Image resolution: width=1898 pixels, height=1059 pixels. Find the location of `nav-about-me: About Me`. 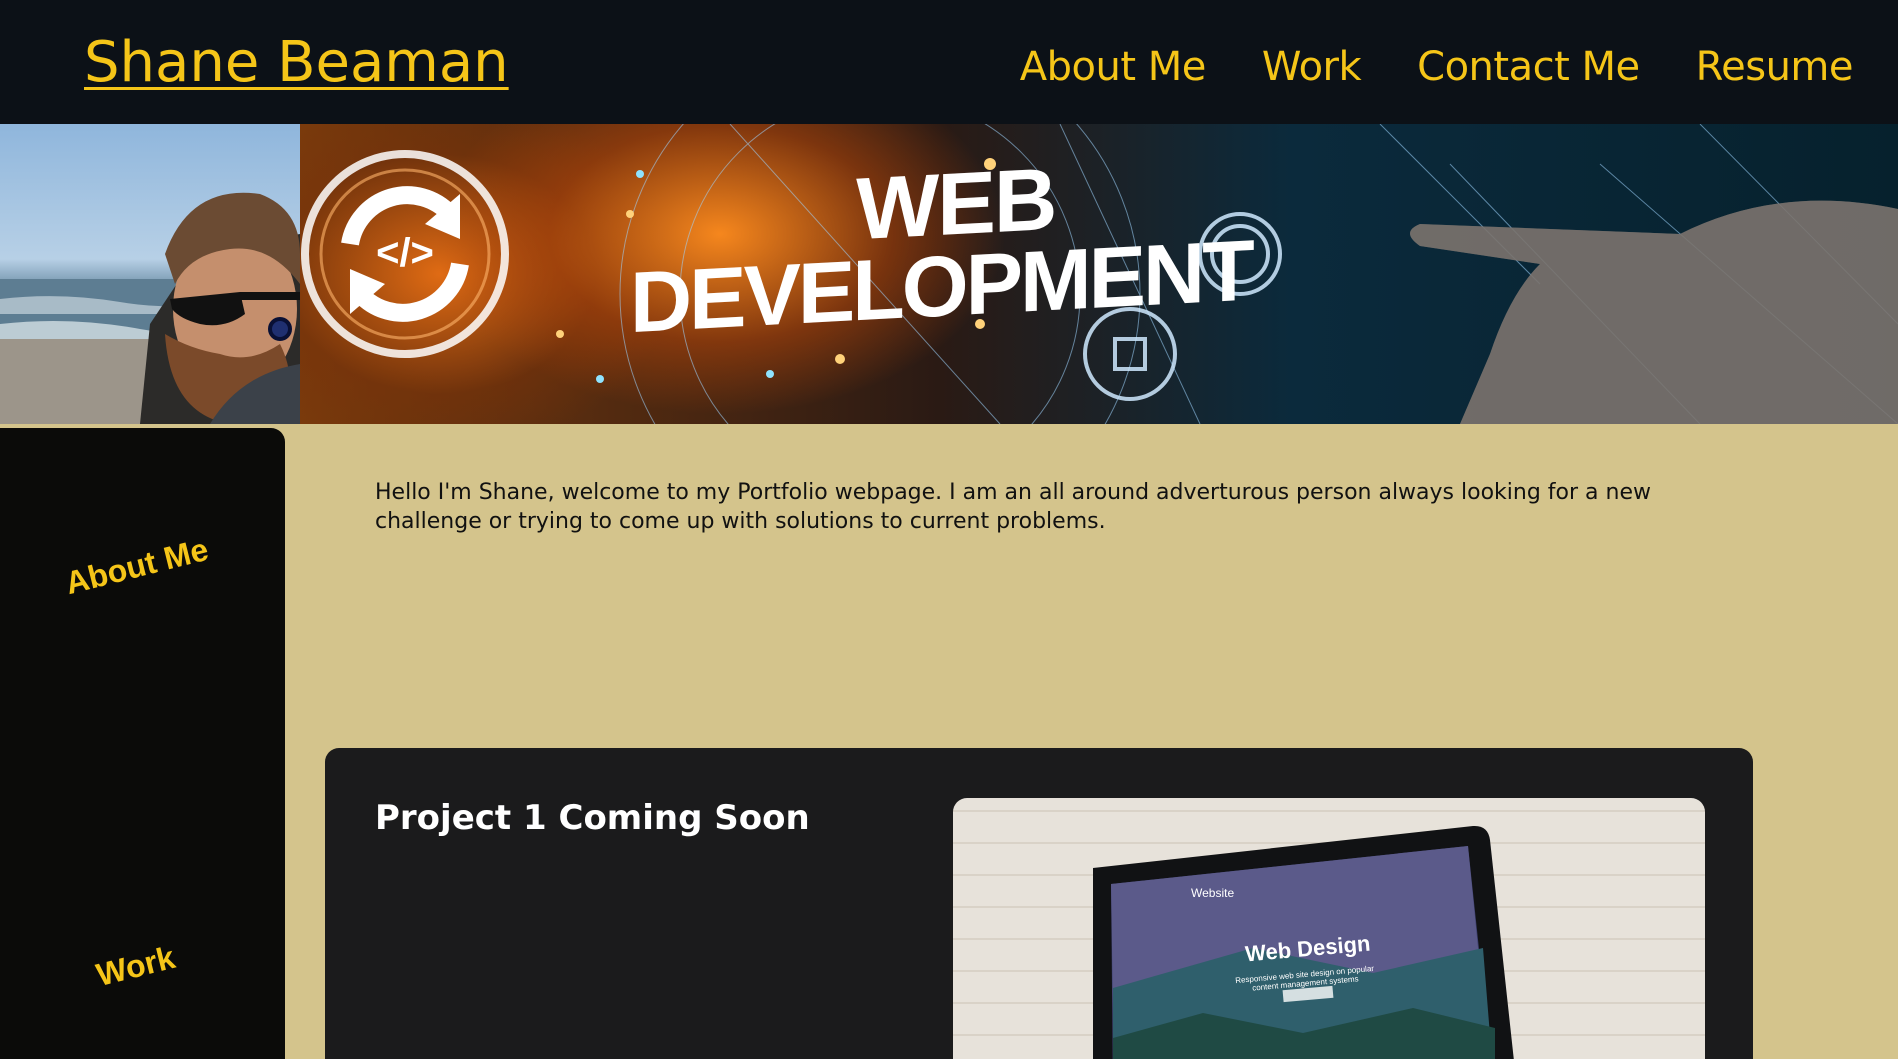

nav-about-me: About Me is located at coordinates (1113, 67).